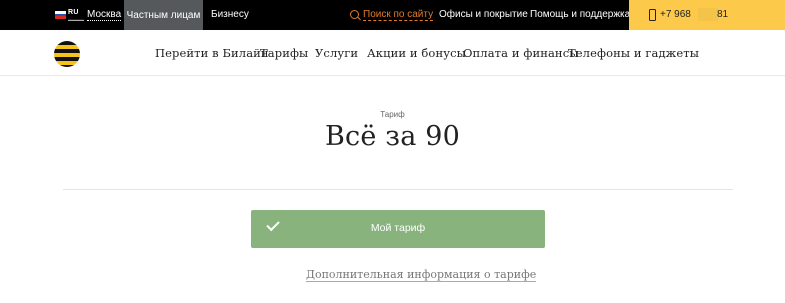 Image resolution: width=785 pixels, height=303 pixels. Describe the element at coordinates (336, 53) in the screenshot. I see `nav-item-services: Услуги` at that location.